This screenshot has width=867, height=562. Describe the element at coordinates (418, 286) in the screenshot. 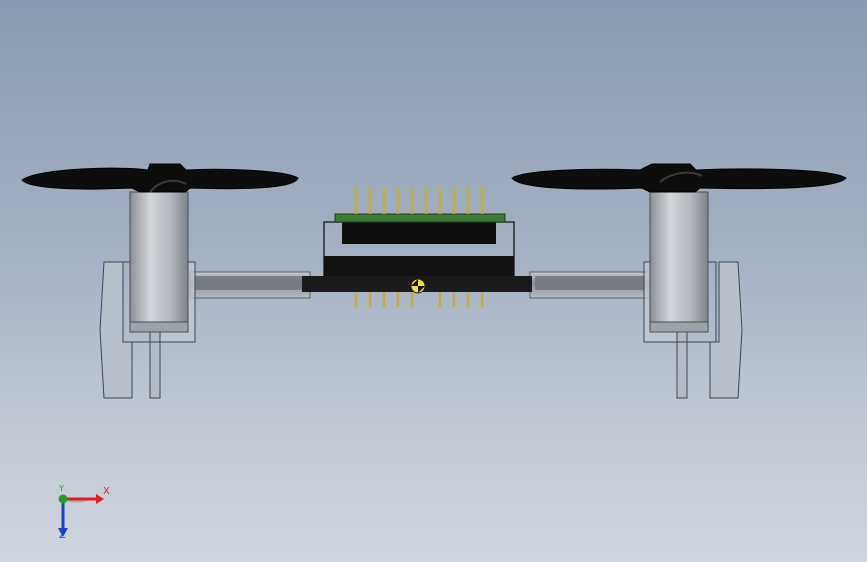

I see `origin-marker-icon` at that location.